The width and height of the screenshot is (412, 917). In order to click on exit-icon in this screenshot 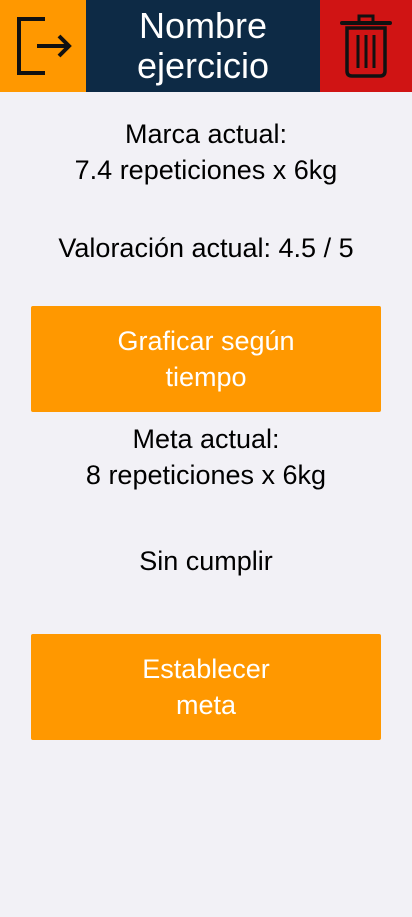, I will do `click(44, 46)`.